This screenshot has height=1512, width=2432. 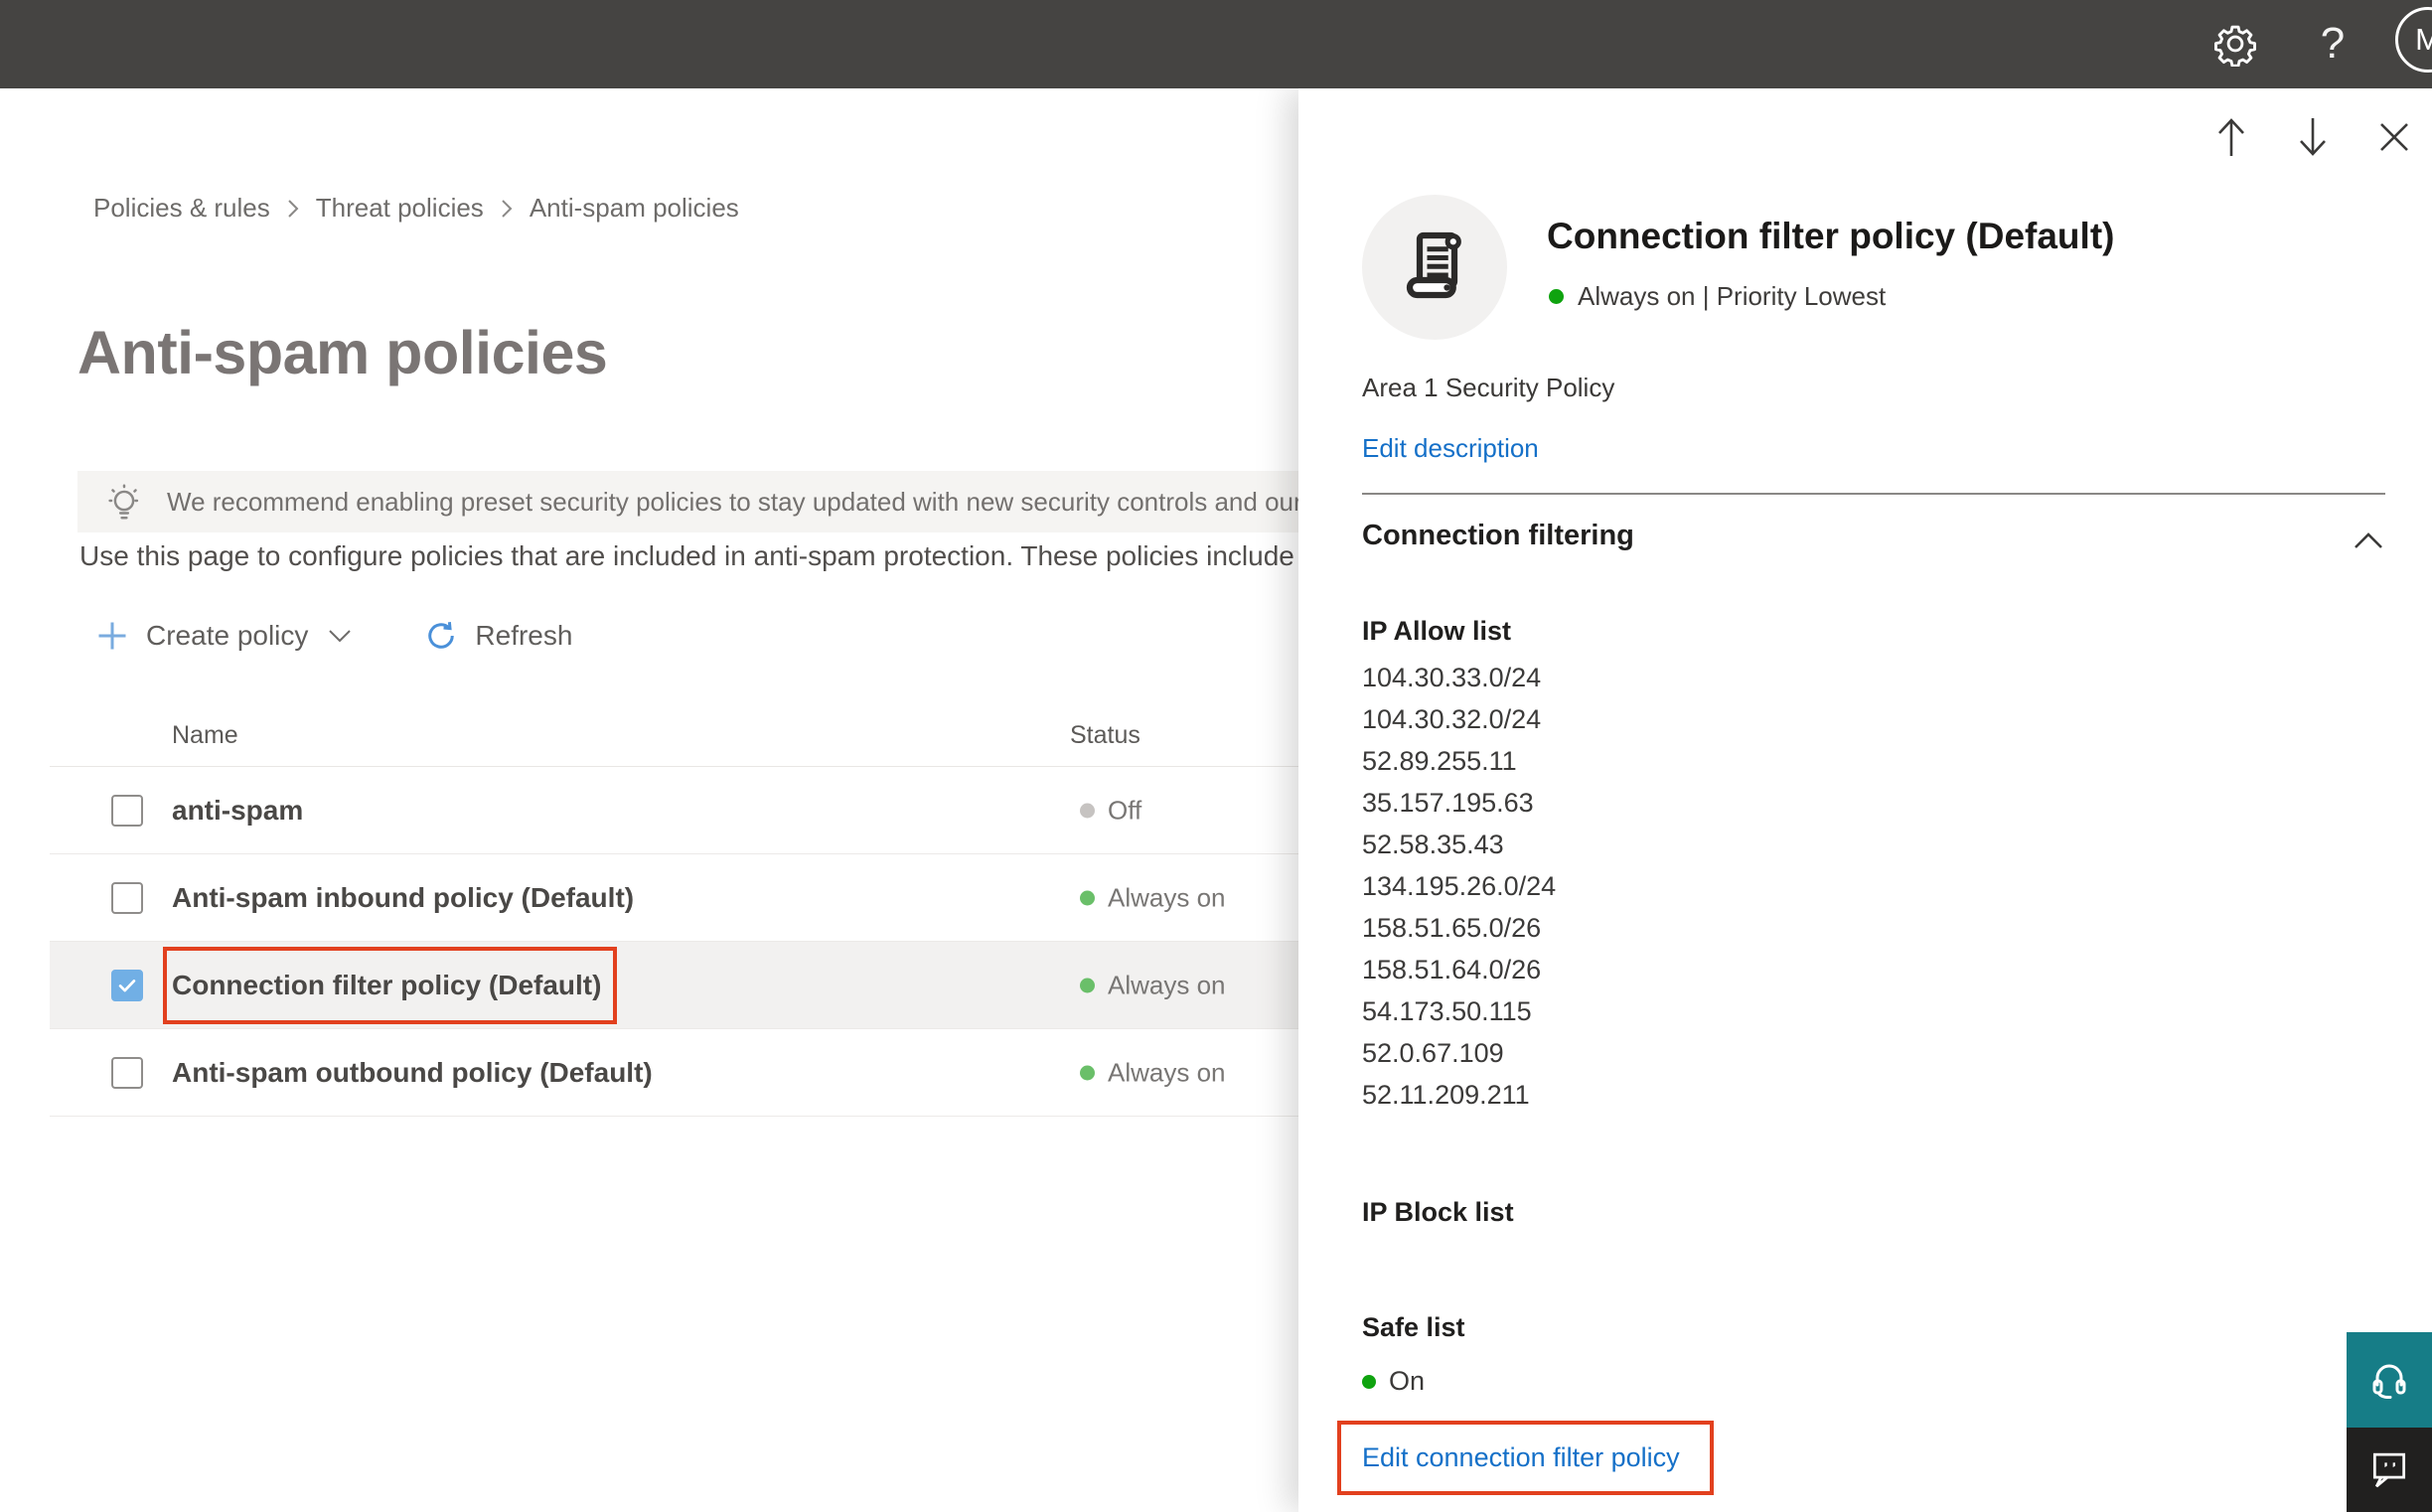 I want to click on chat-feedback-icon, so click(x=2389, y=1469).